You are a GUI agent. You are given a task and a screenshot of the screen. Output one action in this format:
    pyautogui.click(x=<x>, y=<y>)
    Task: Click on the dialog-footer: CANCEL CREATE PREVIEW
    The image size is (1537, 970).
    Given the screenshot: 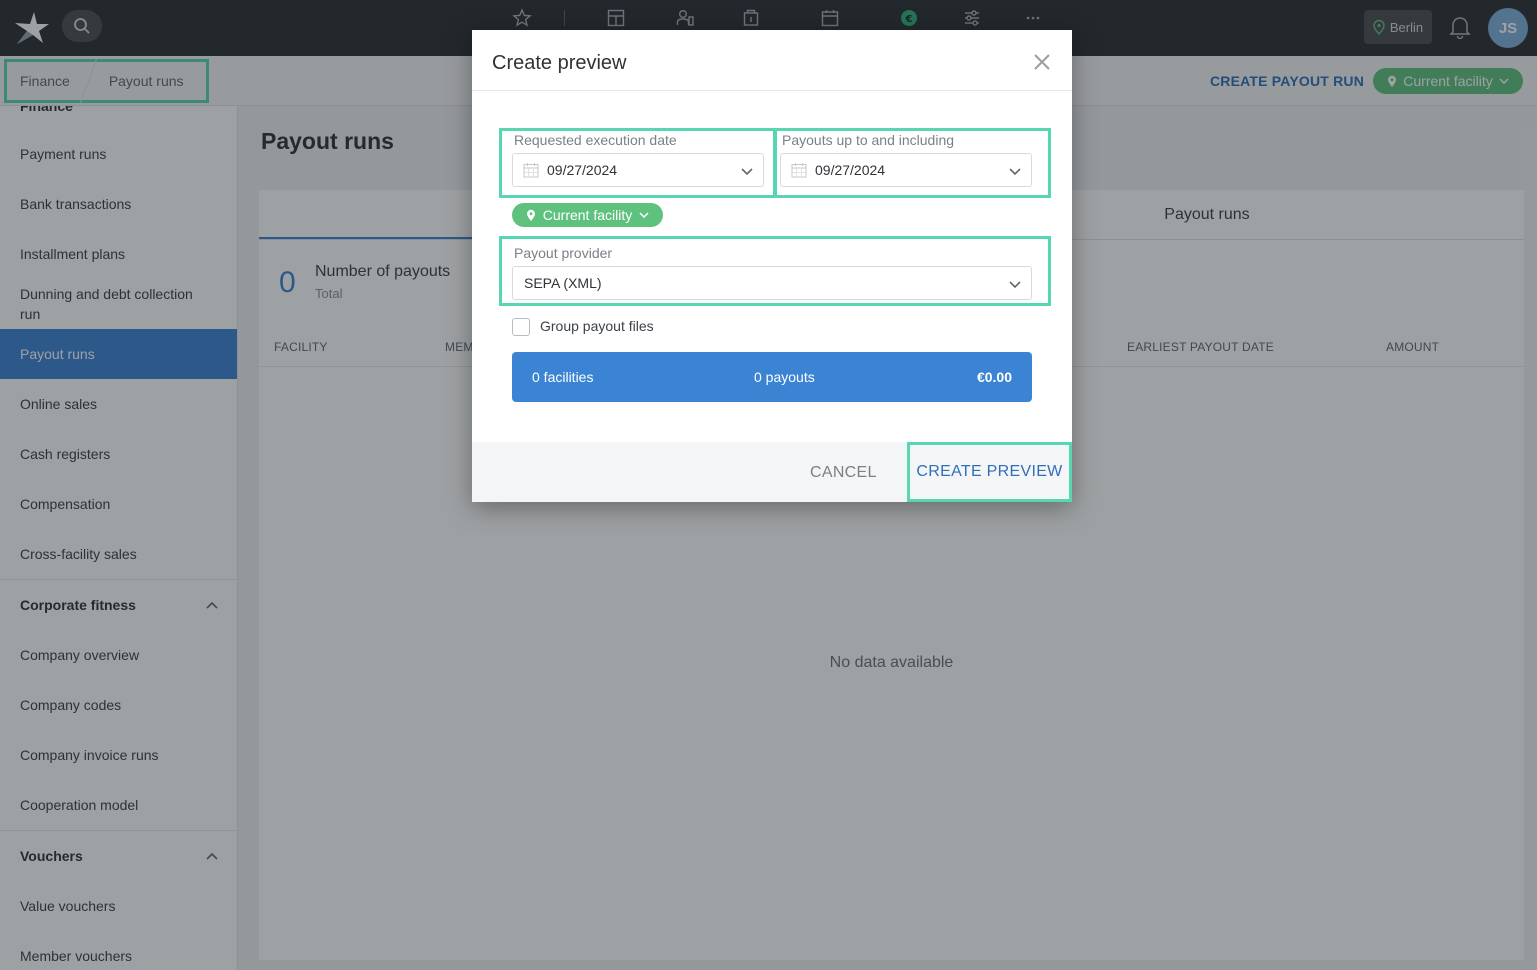 What is the action you would take?
    pyautogui.click(x=772, y=472)
    